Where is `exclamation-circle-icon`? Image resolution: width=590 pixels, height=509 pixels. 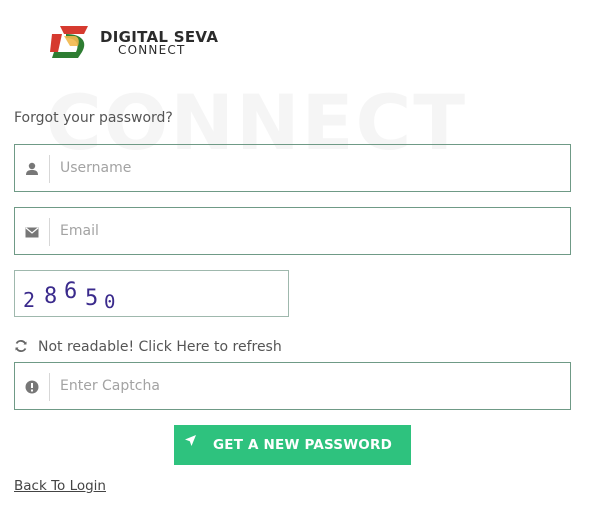 exclamation-circle-icon is located at coordinates (32, 387).